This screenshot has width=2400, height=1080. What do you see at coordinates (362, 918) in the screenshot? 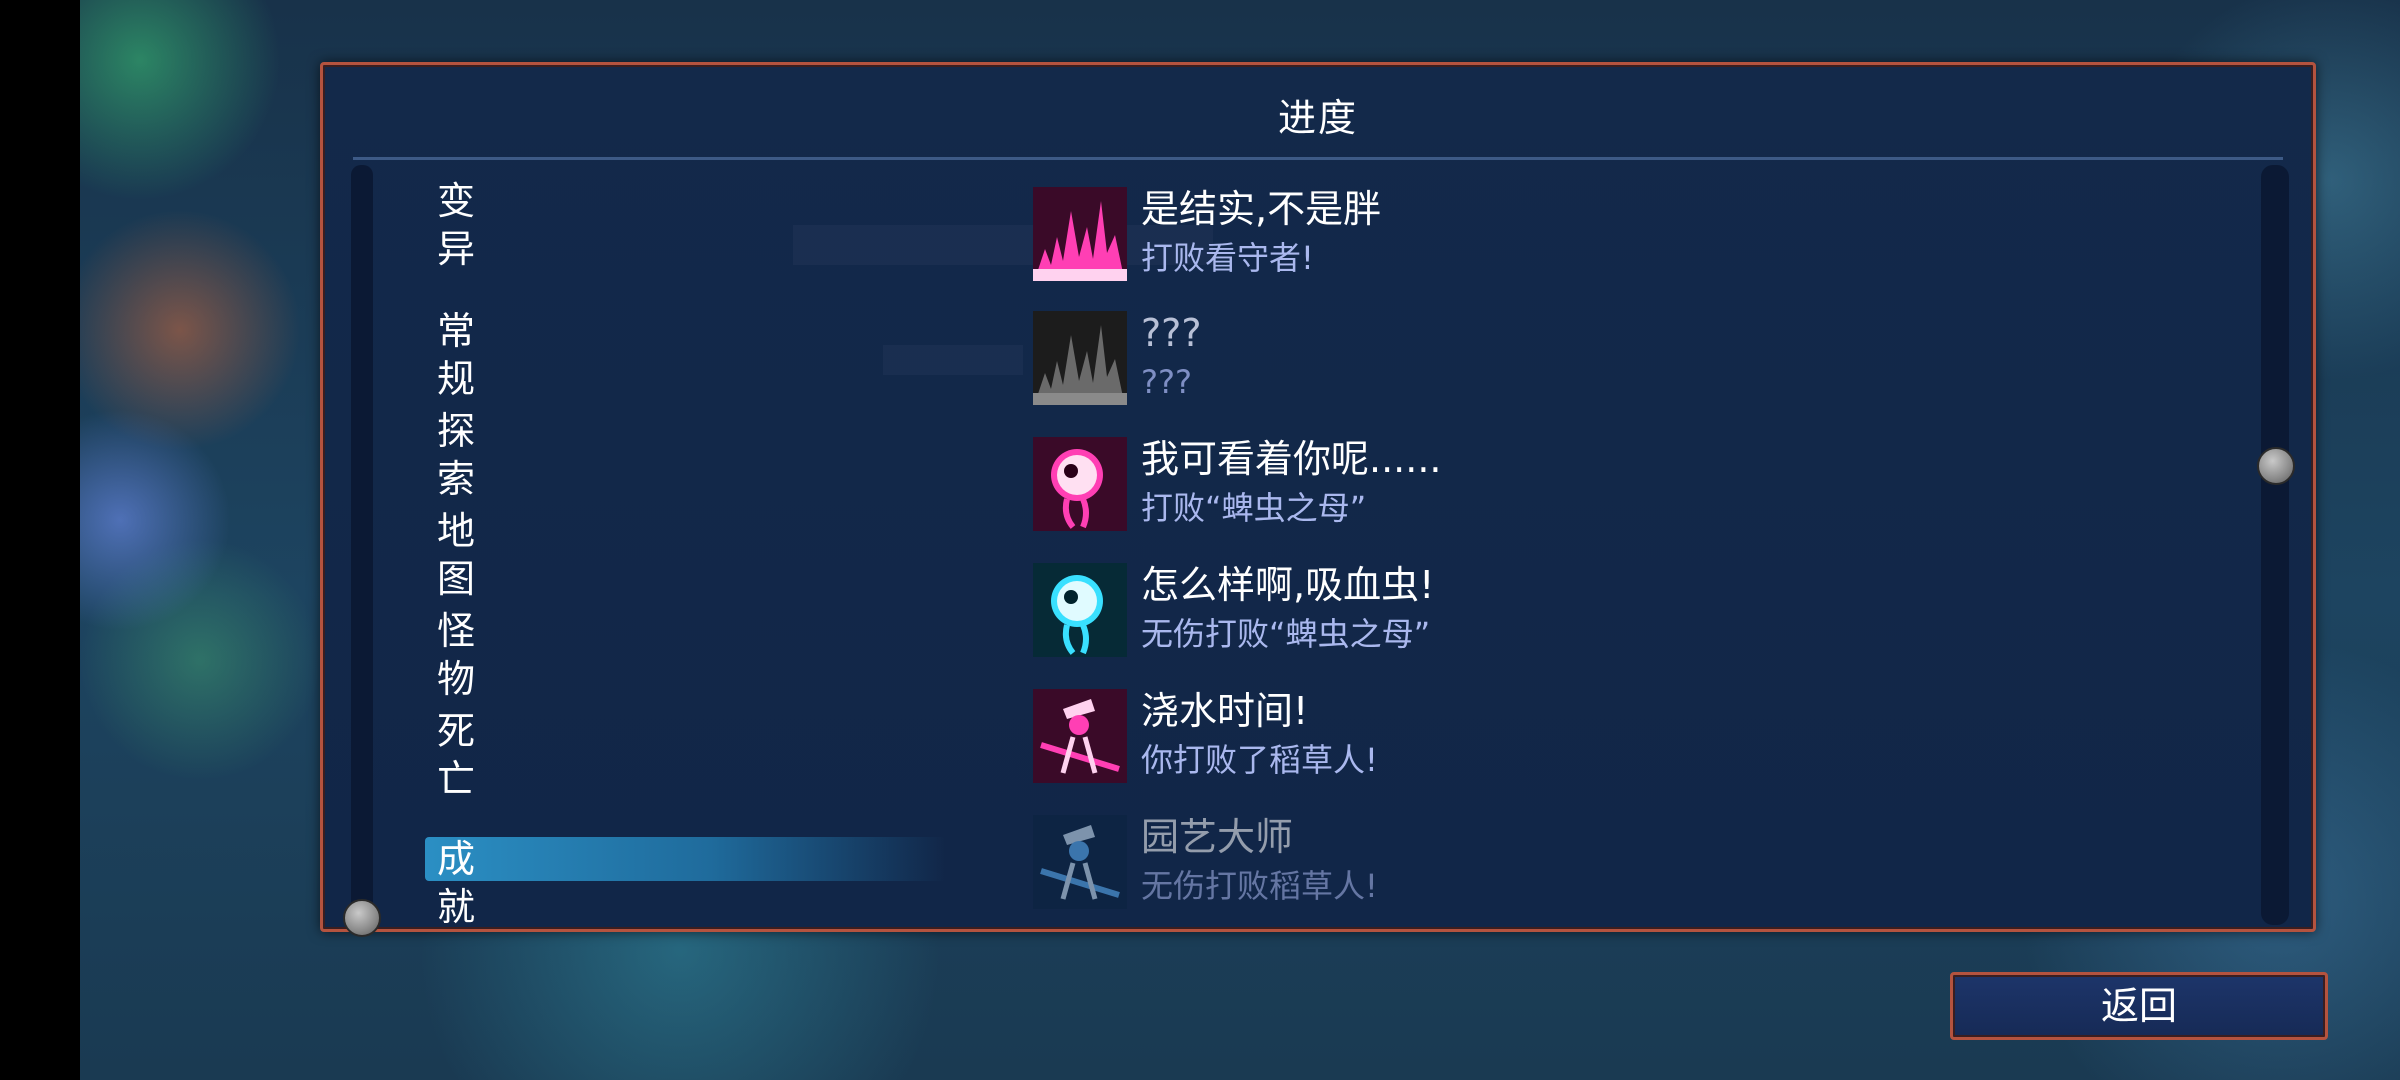
I see `category-scroll-thumb` at bounding box center [362, 918].